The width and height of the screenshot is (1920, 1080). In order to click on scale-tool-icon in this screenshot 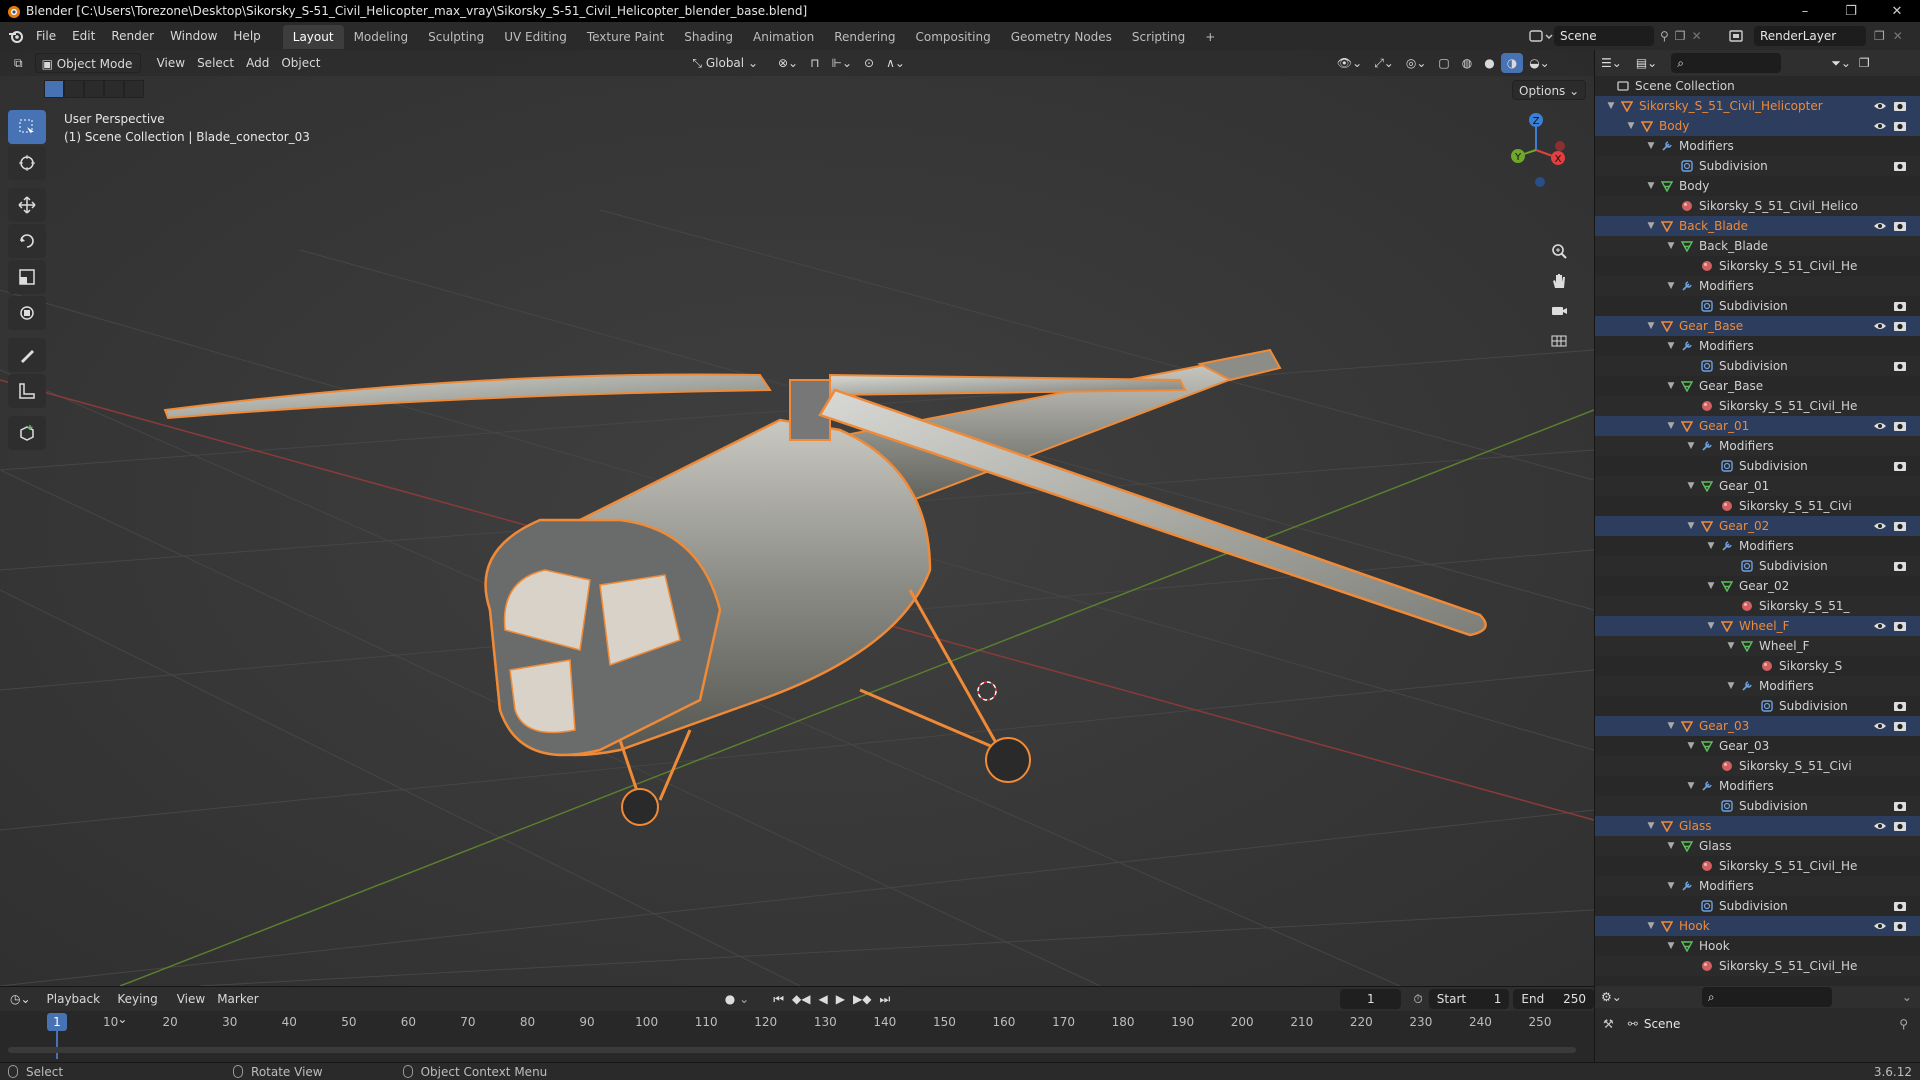, I will do `click(27, 277)`.